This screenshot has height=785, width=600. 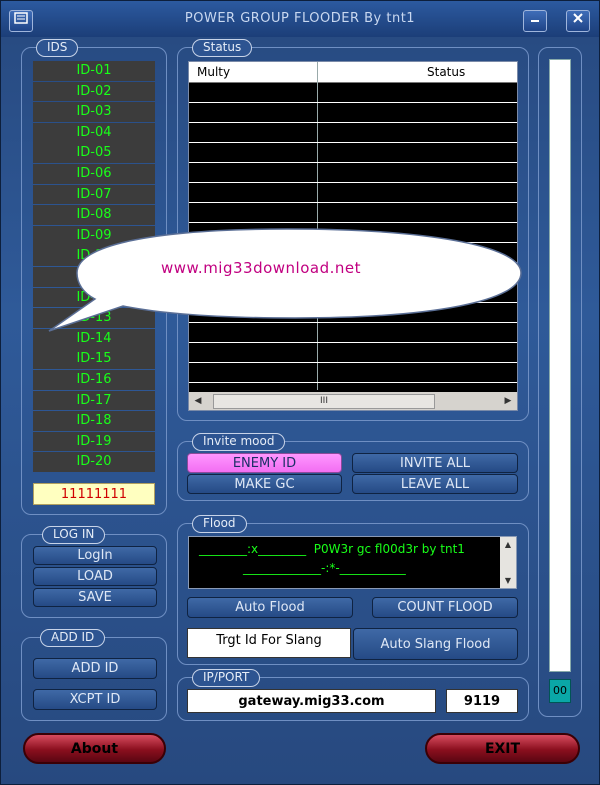 What do you see at coordinates (508, 401) in the screenshot?
I see `scroll-right-icon: ▶` at bounding box center [508, 401].